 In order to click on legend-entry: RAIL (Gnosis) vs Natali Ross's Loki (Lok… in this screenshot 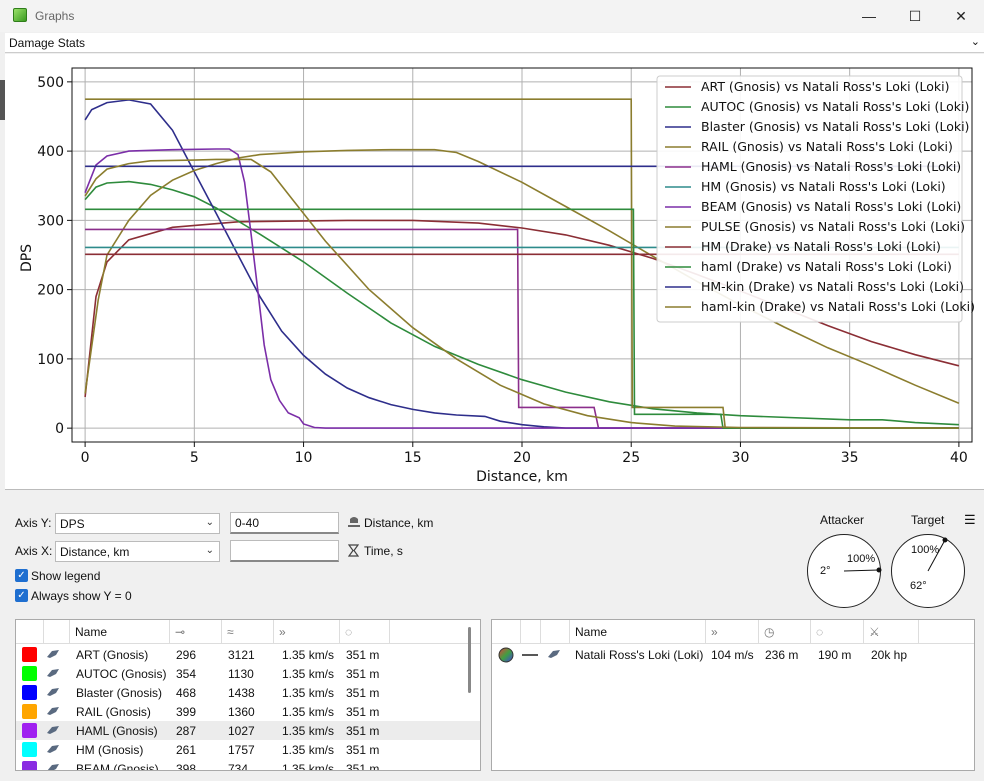, I will do `click(827, 146)`.